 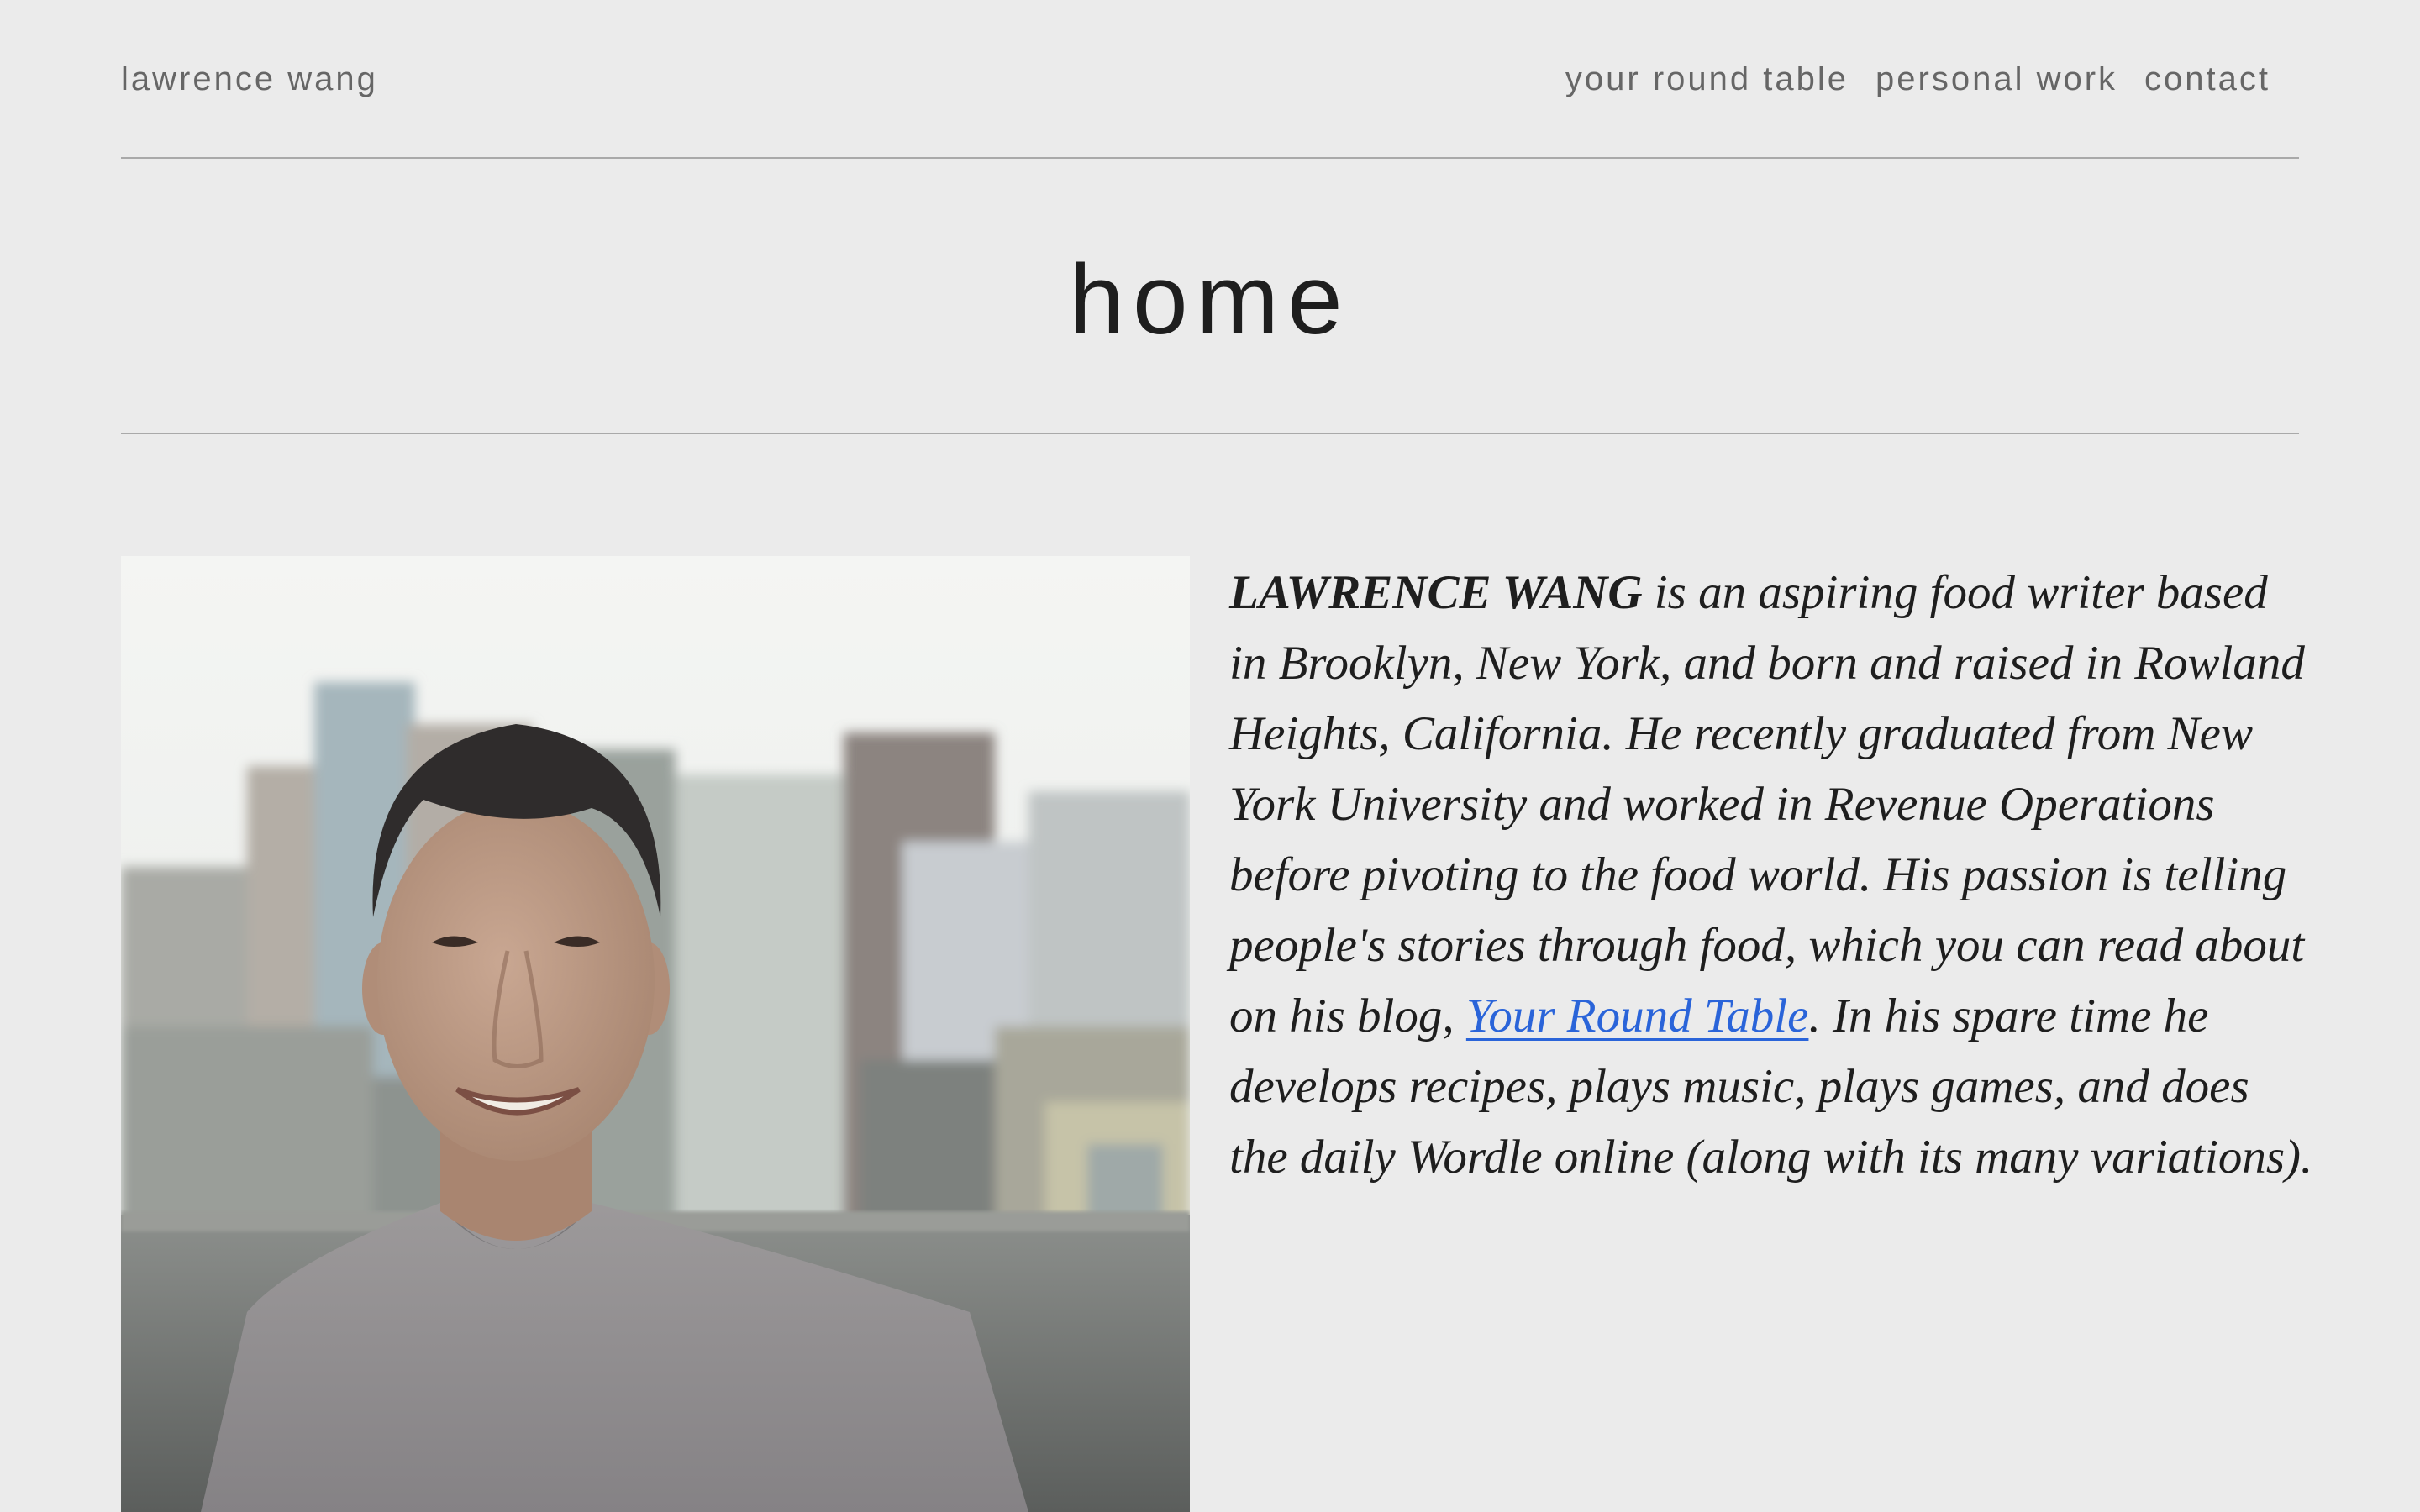 I want to click on blog-link: Your Round Table, so click(x=1637, y=1016).